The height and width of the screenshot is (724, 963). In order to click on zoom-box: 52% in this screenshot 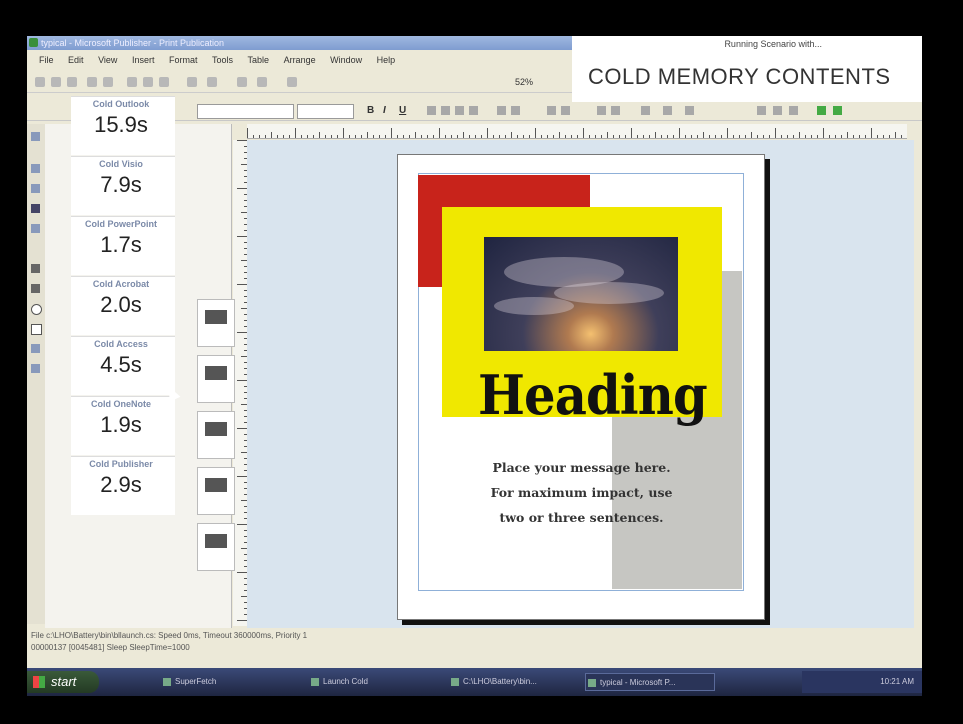, I will do `click(524, 82)`.